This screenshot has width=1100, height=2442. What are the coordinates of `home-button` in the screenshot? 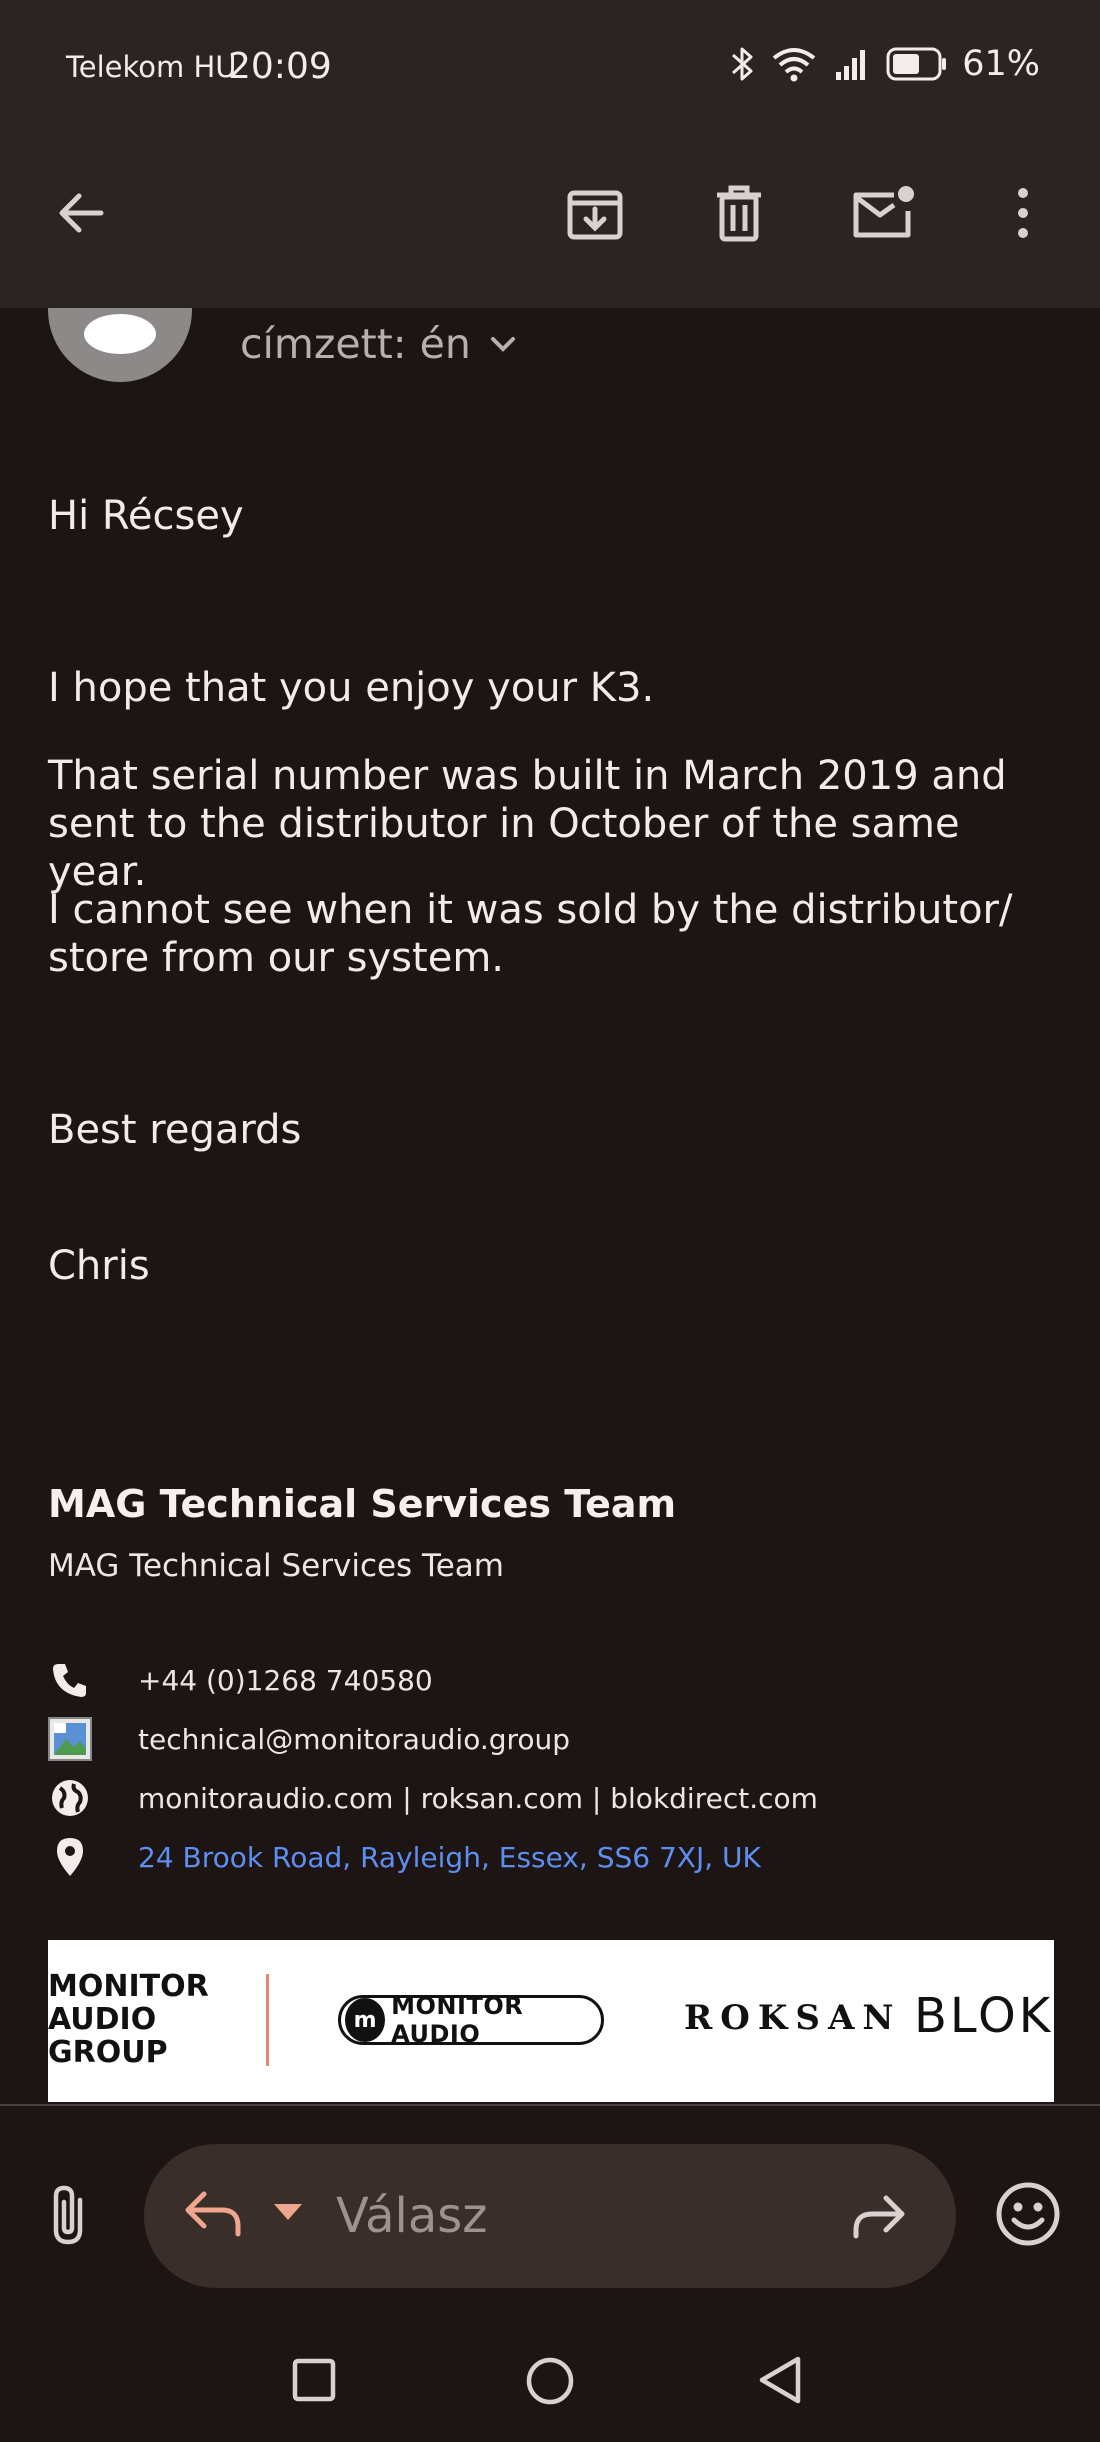 It's located at (550, 2383).